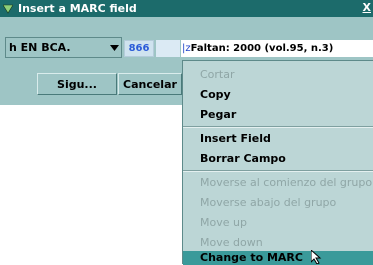 Image resolution: width=373 pixels, height=265 pixels. I want to click on window-title: Insert a MARC field, so click(77, 8).